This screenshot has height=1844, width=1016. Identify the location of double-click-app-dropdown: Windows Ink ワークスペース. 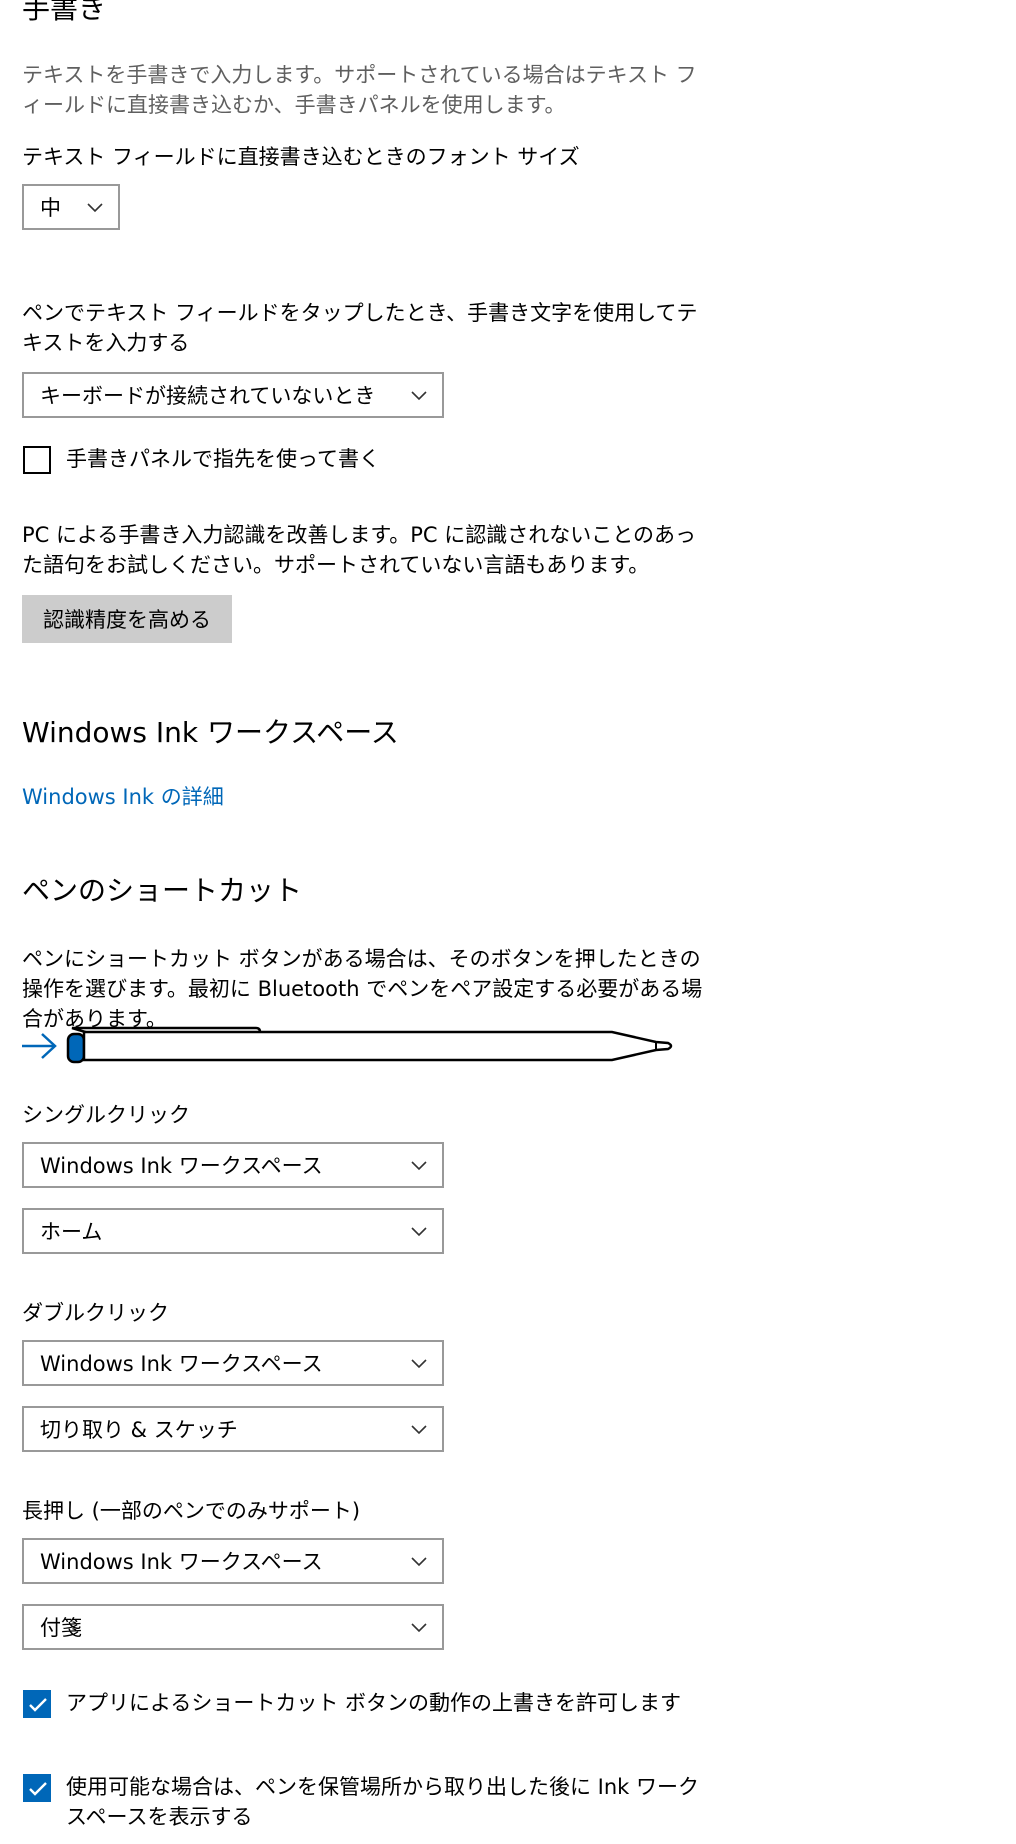
(233, 1363).